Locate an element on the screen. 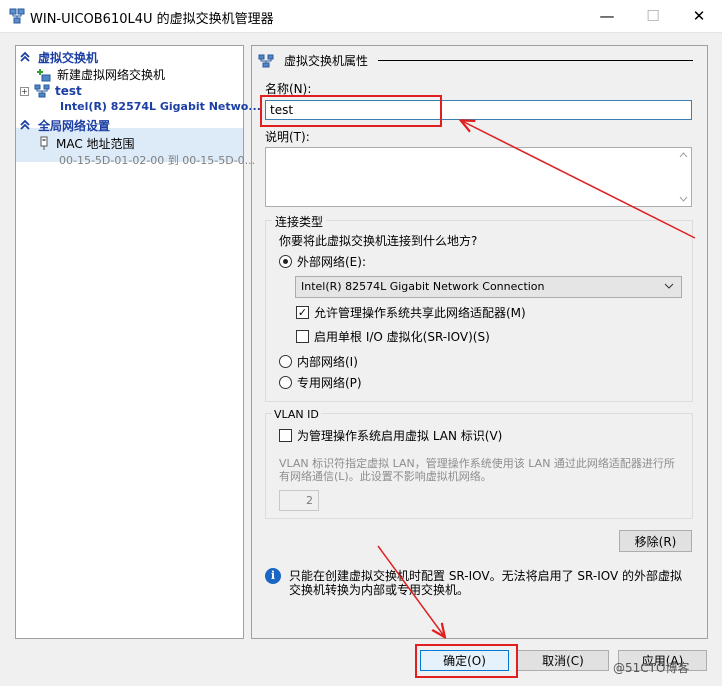  annotation-arrow-to-name is located at coordinates (579, 180).